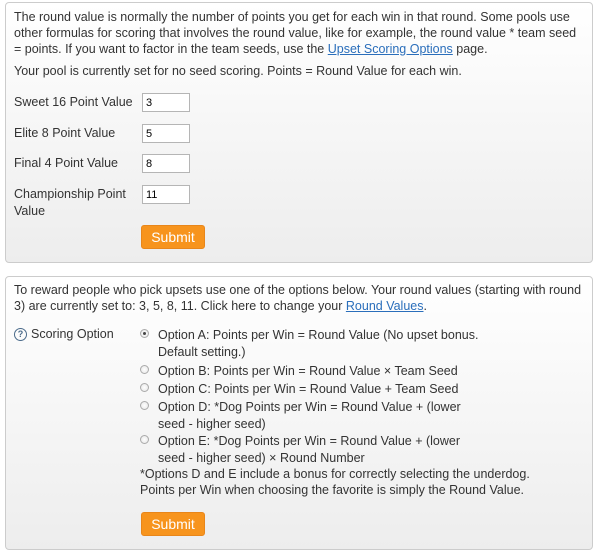 This screenshot has width=600, height=560. Describe the element at coordinates (385, 306) in the screenshot. I see `round-values-link: Round Values` at that location.